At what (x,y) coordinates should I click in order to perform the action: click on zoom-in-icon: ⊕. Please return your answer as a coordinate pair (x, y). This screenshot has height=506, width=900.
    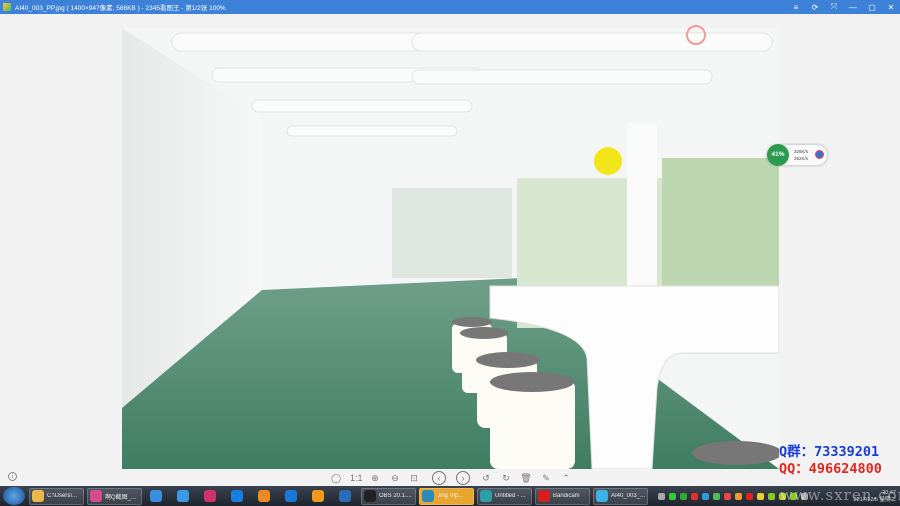
    Looking at the image, I should click on (375, 478).